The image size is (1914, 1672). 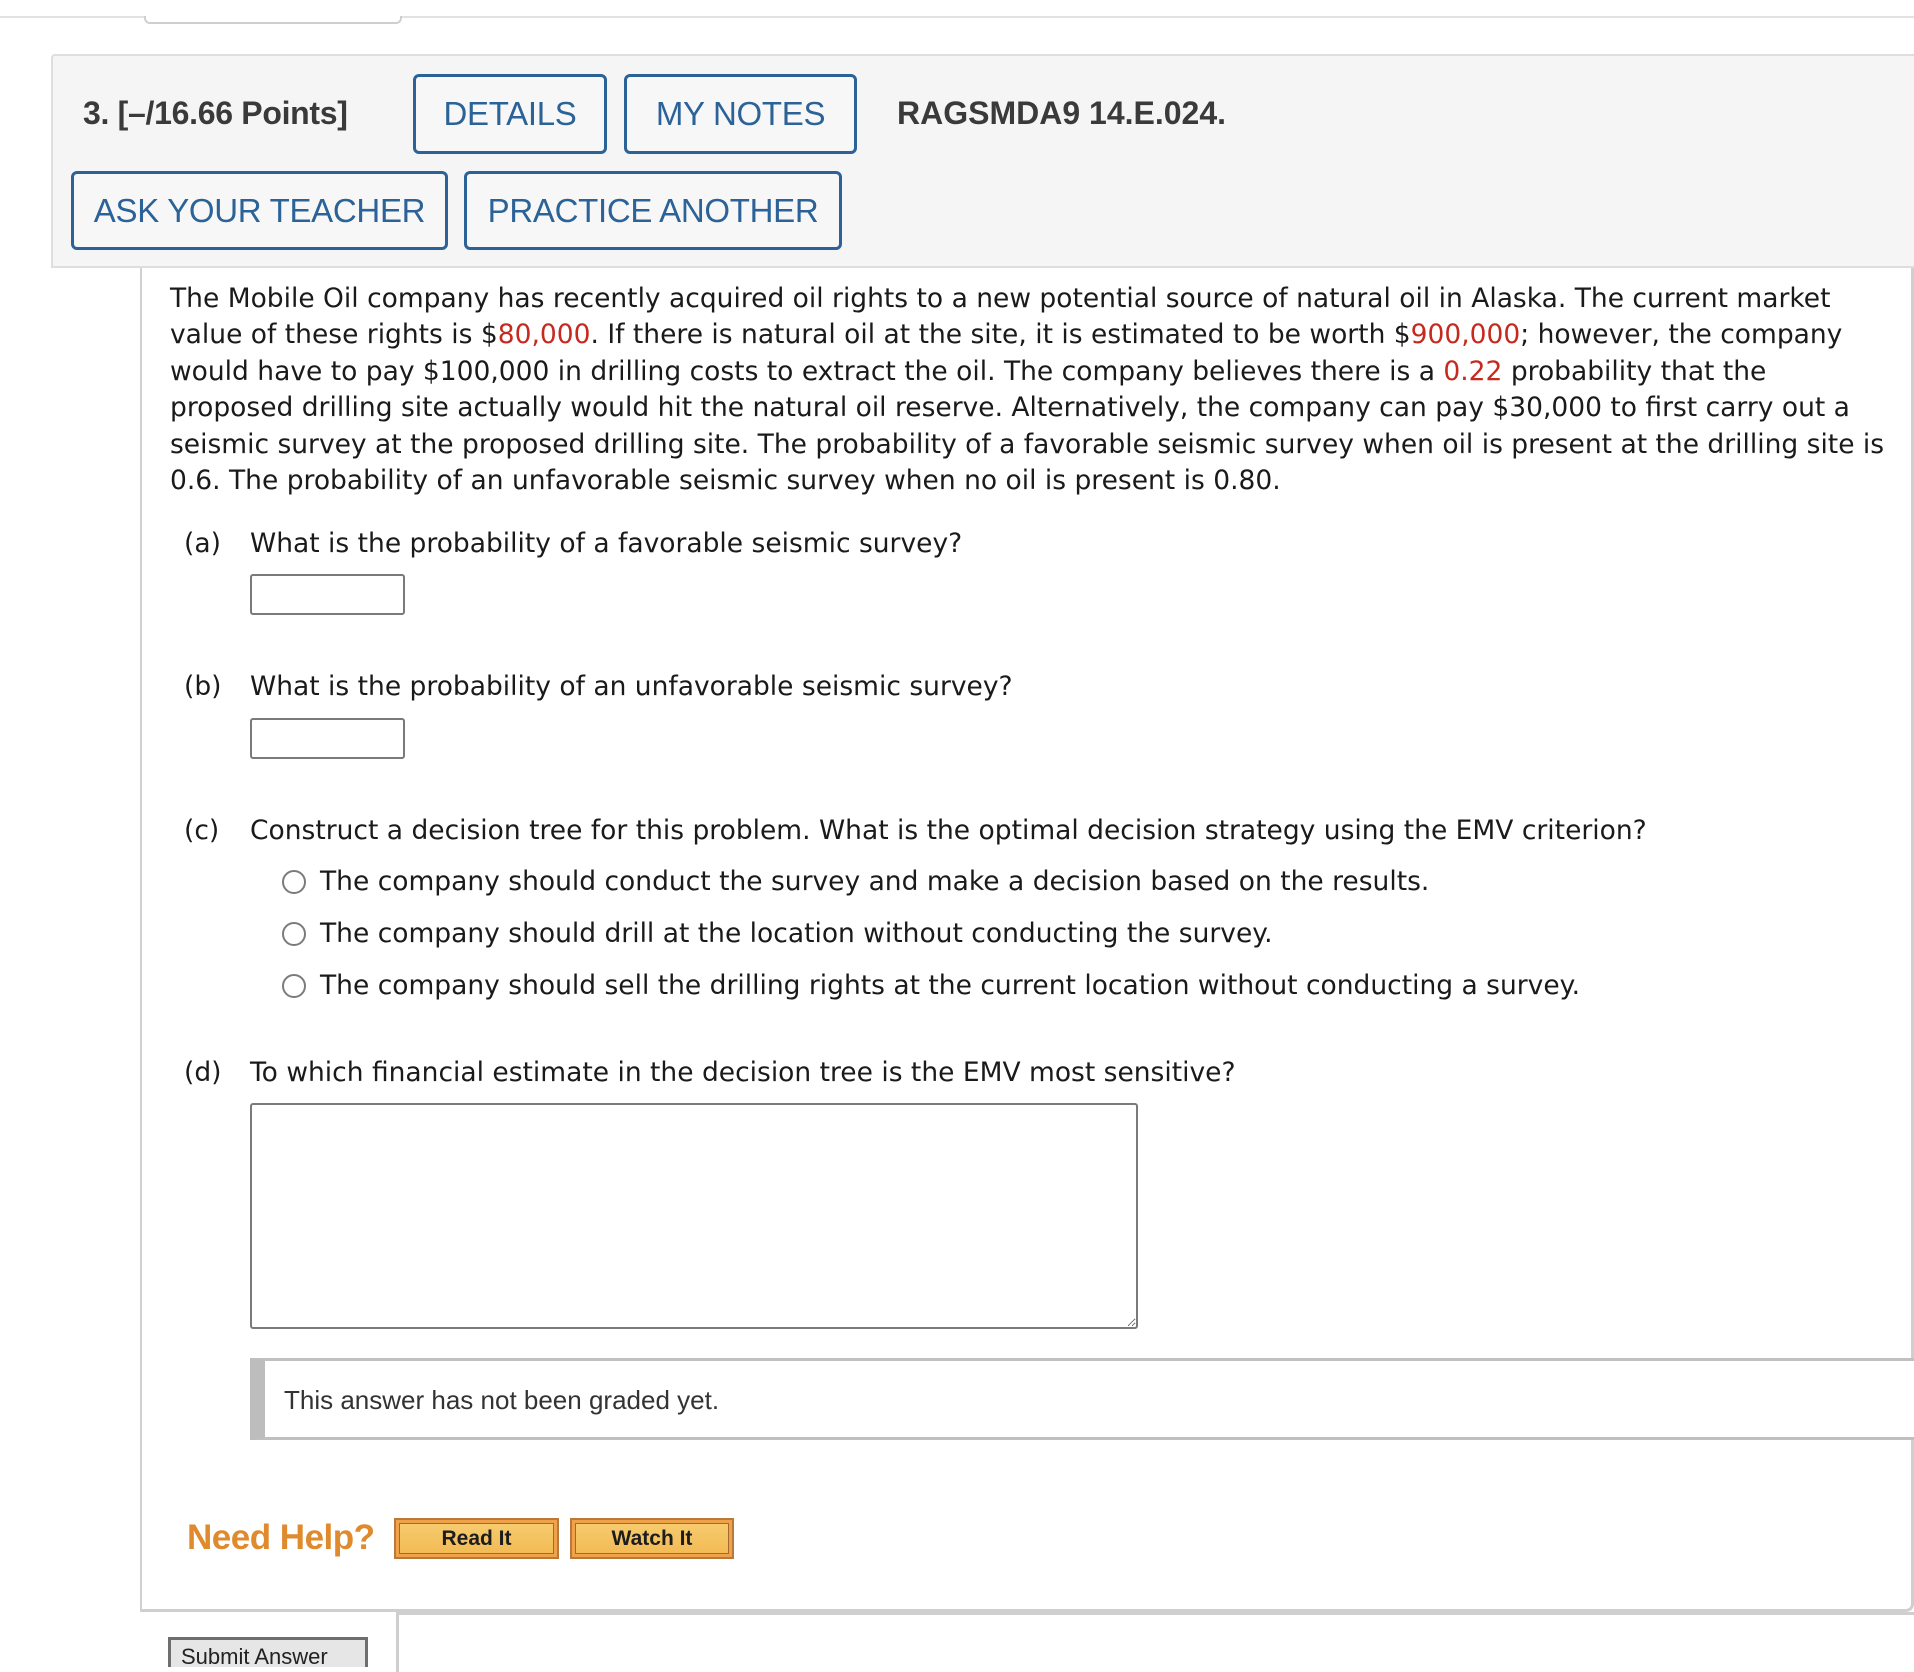 I want to click on practice-another-button: PRACTICE ANOTHER, so click(x=653, y=210).